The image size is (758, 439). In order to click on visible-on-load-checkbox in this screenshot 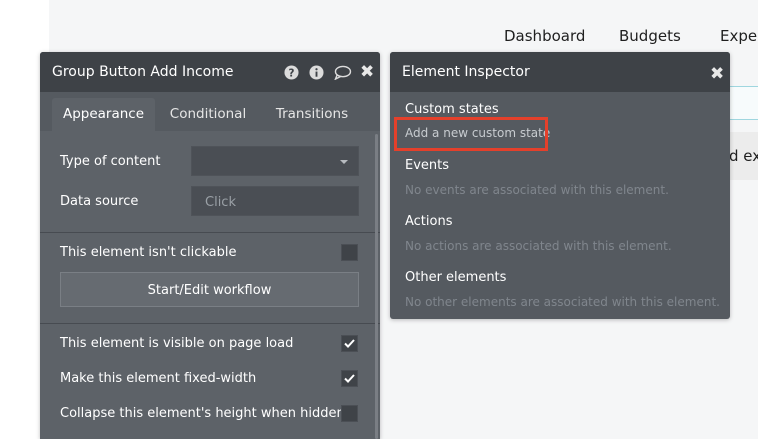, I will do `click(349, 343)`.